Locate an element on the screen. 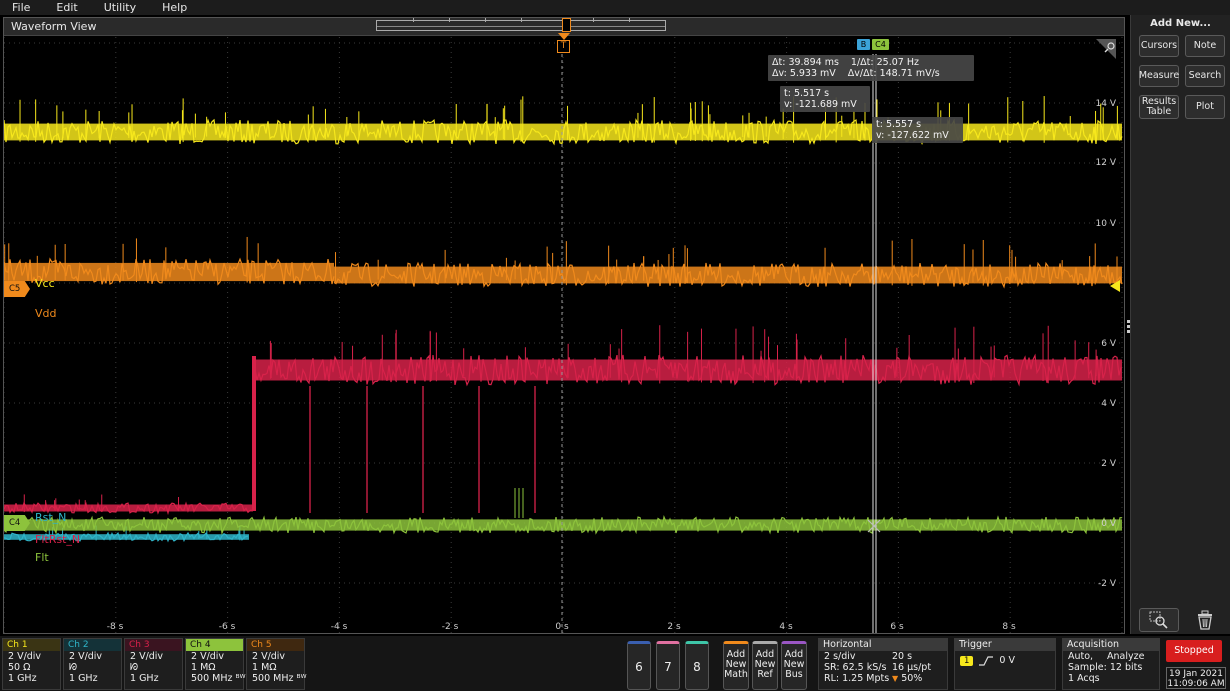  note-button: Note is located at coordinates (1205, 46).